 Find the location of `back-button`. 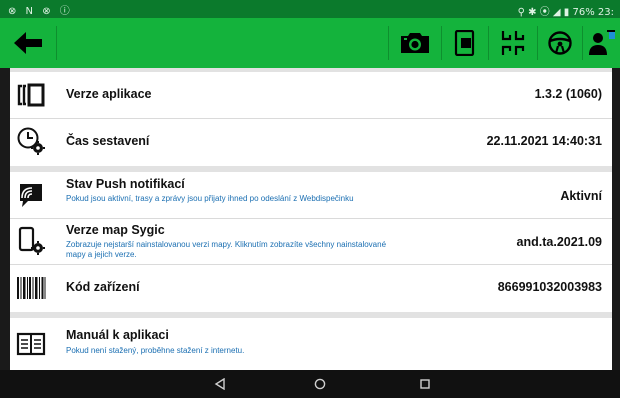

back-button is located at coordinates (28, 43).